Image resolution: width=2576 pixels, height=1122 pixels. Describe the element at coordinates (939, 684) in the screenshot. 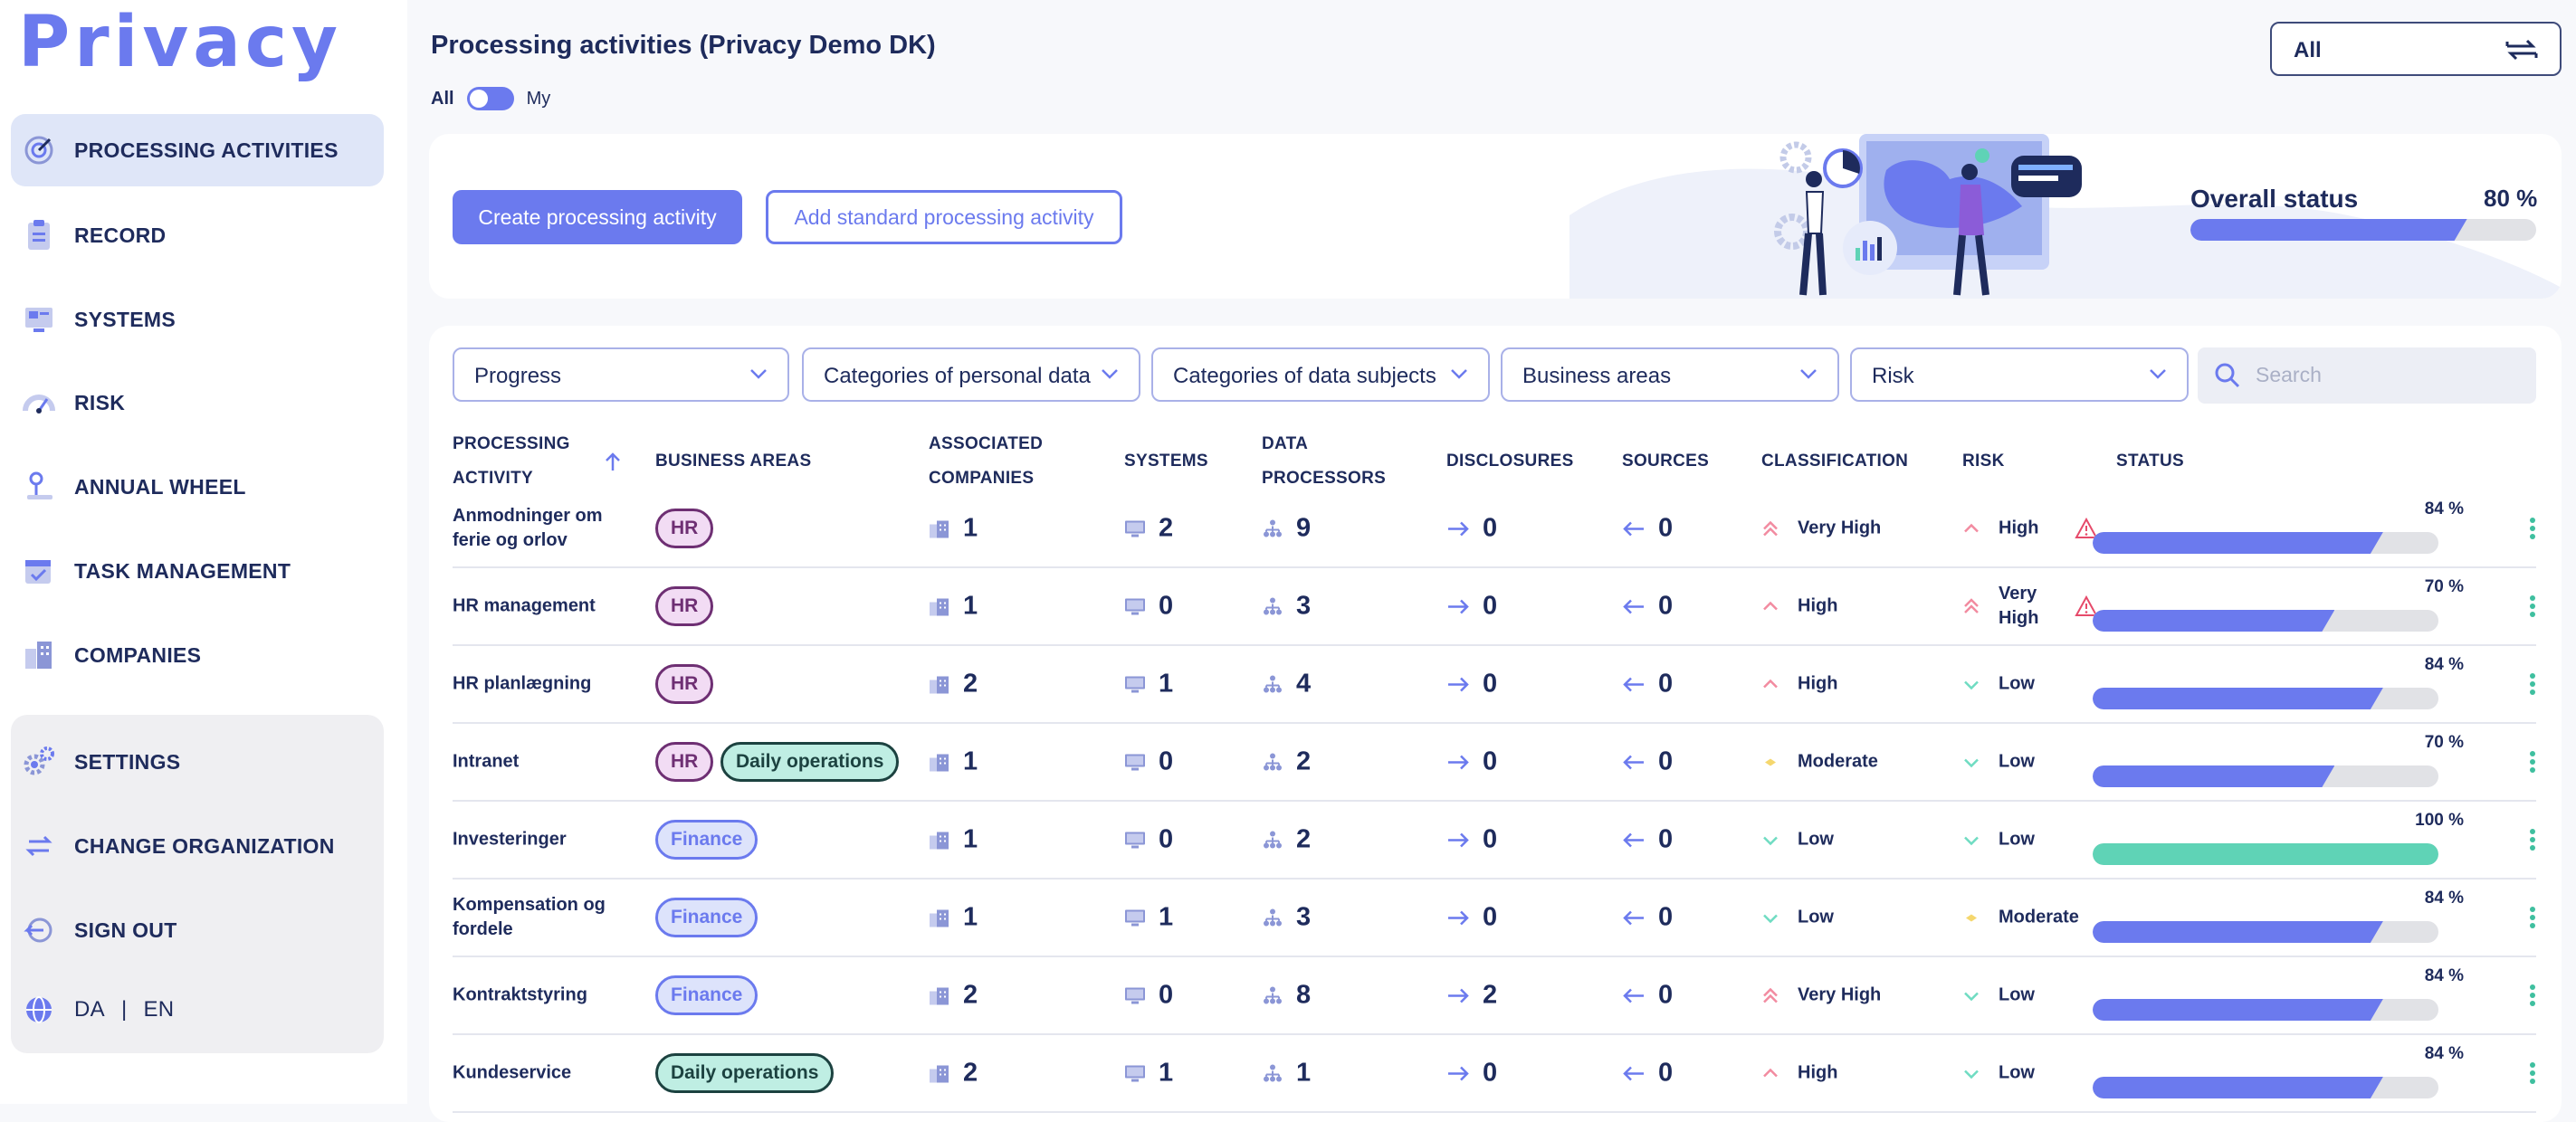

I see `building-icon` at that location.